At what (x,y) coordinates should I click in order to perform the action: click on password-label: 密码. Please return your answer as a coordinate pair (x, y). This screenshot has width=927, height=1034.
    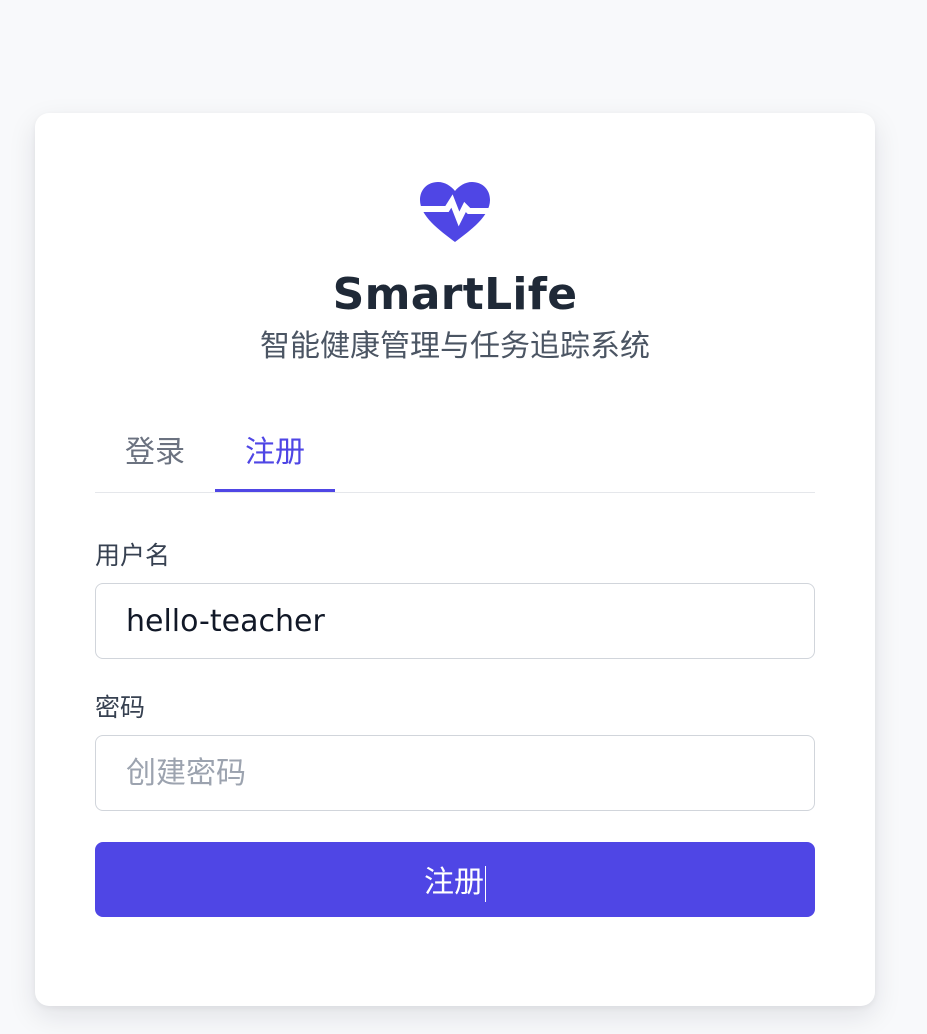
    Looking at the image, I should click on (120, 707).